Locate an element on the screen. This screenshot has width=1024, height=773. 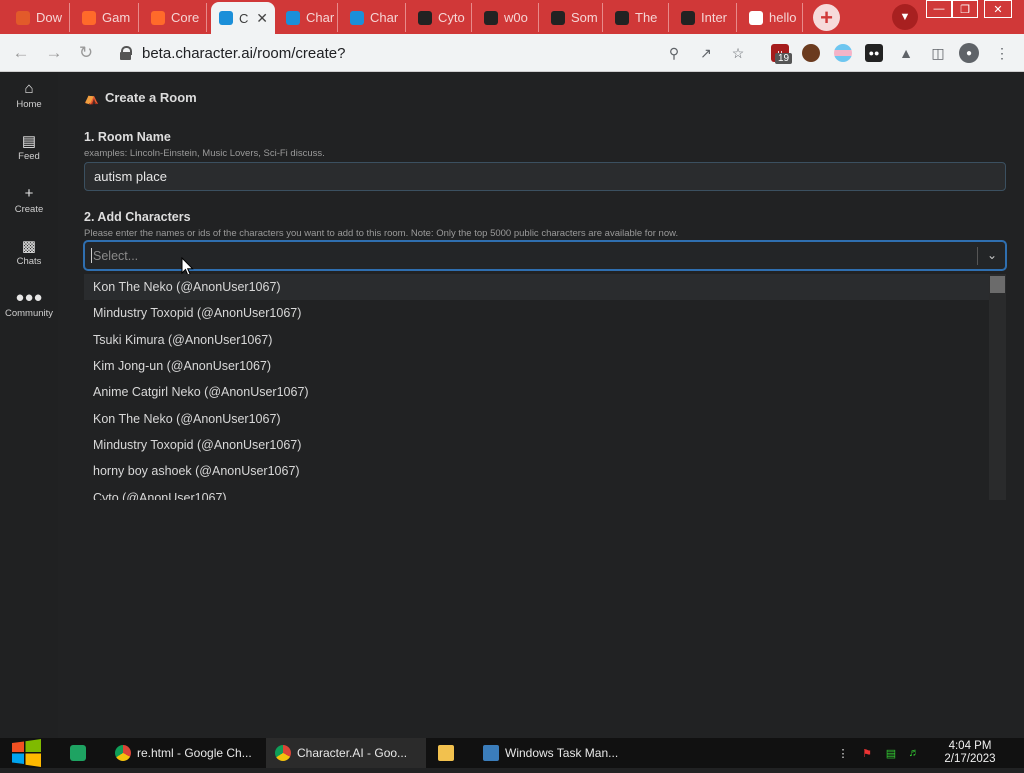
restore-icon: ❐ is located at coordinates (965, 9).